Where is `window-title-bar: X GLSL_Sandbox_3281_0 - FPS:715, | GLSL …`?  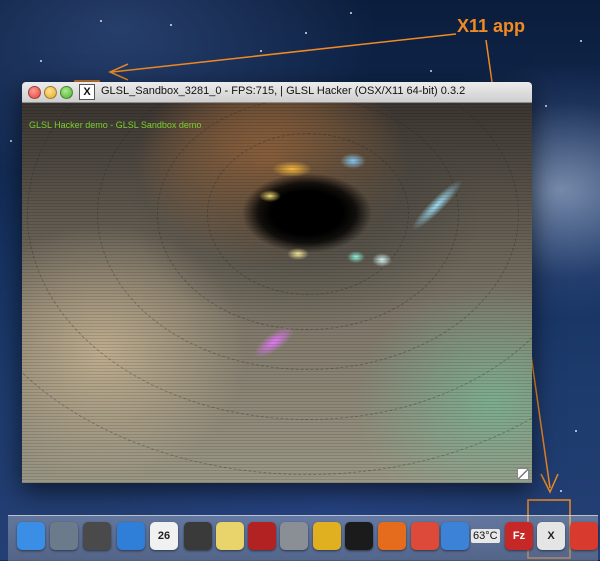 window-title-bar: X GLSL_Sandbox_3281_0 - FPS:715, | GLSL … is located at coordinates (277, 92).